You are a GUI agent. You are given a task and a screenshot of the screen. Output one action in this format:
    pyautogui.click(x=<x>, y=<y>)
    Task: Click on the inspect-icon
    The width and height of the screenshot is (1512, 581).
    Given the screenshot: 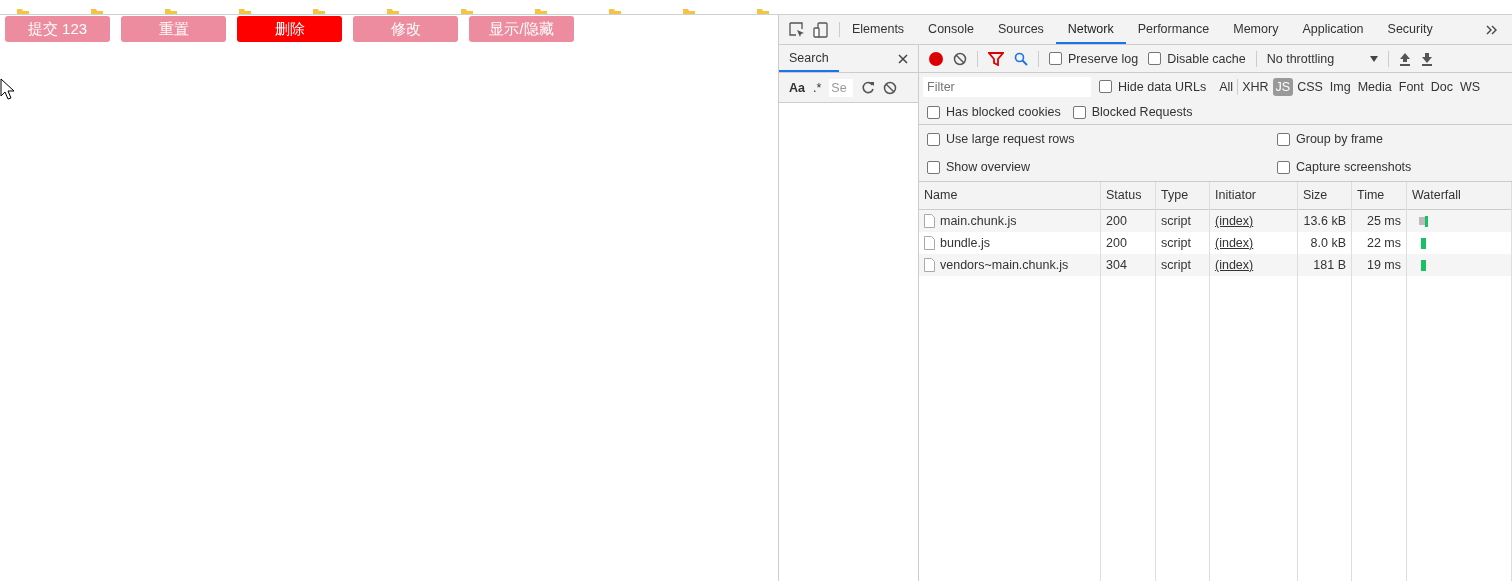 What is the action you would take?
    pyautogui.click(x=797, y=29)
    